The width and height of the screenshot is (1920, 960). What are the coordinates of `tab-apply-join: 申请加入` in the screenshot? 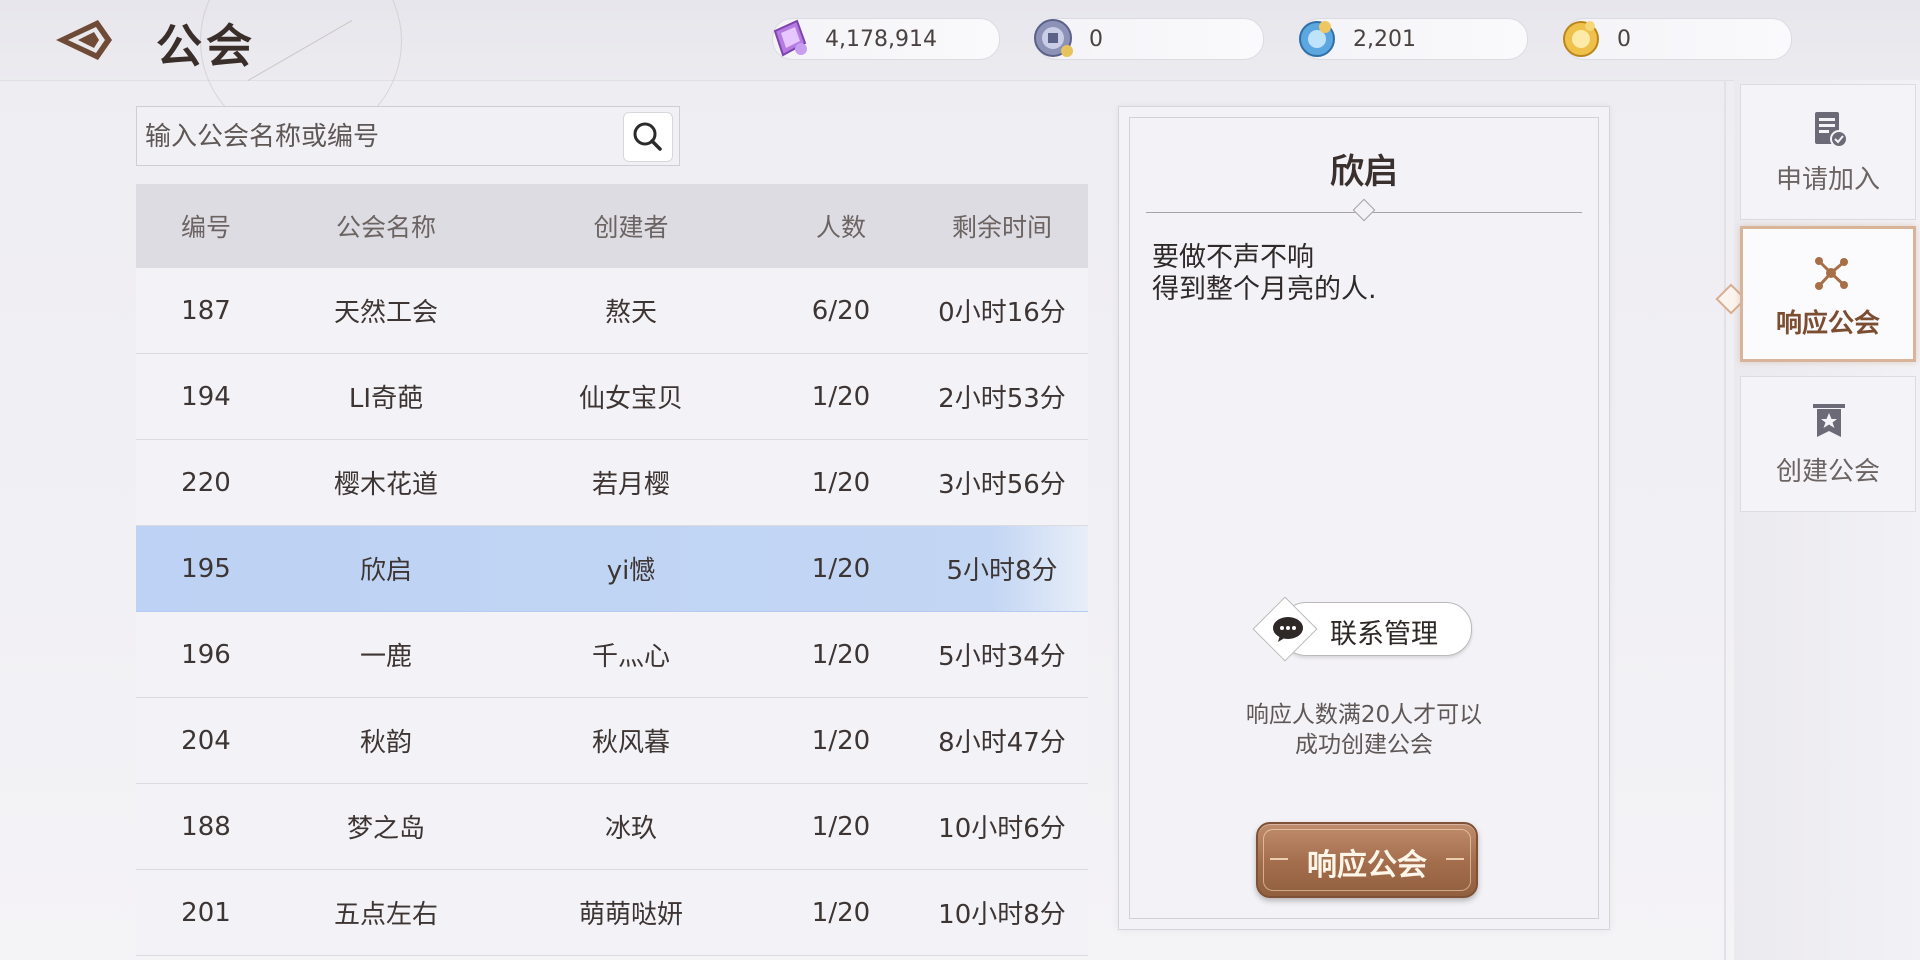 It's located at (1828, 152).